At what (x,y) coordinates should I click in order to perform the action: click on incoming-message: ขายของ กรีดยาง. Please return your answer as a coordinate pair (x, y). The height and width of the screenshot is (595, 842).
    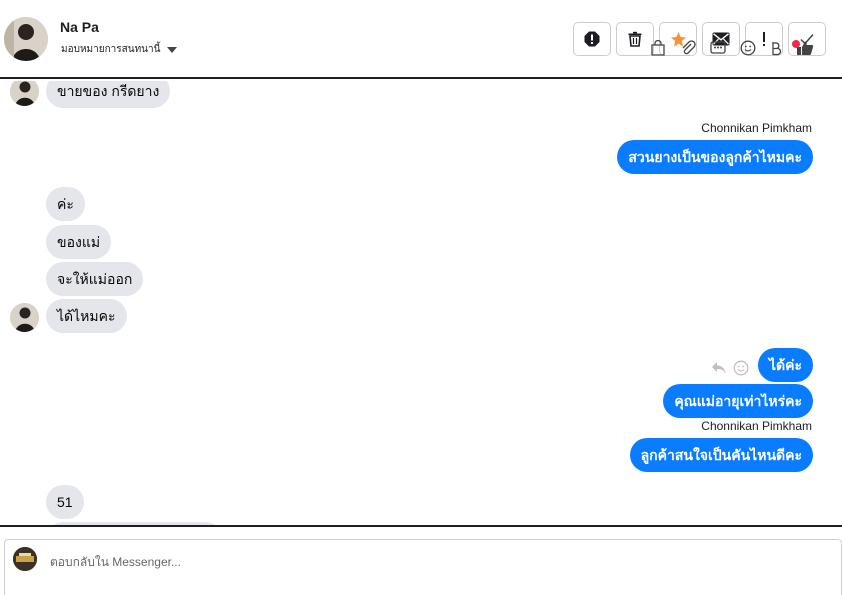
    Looking at the image, I should click on (108, 94).